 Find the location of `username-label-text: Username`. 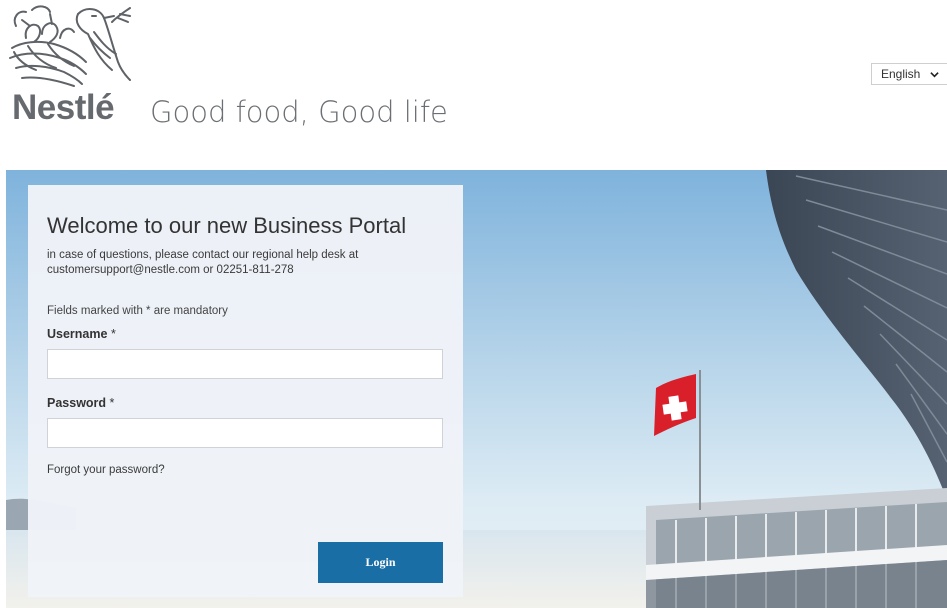

username-label-text: Username is located at coordinates (77, 334).